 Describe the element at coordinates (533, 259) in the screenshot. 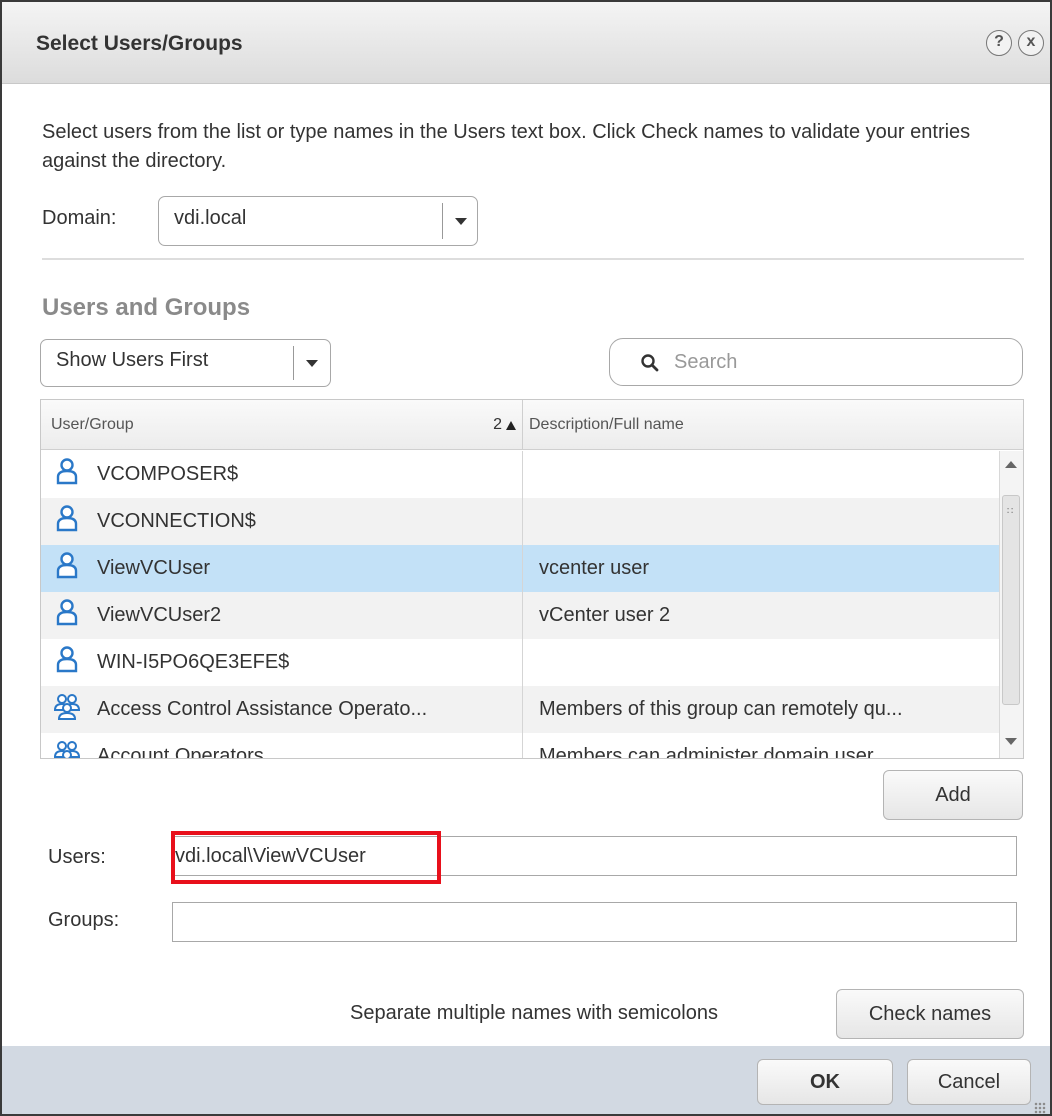

I see `divider` at that location.